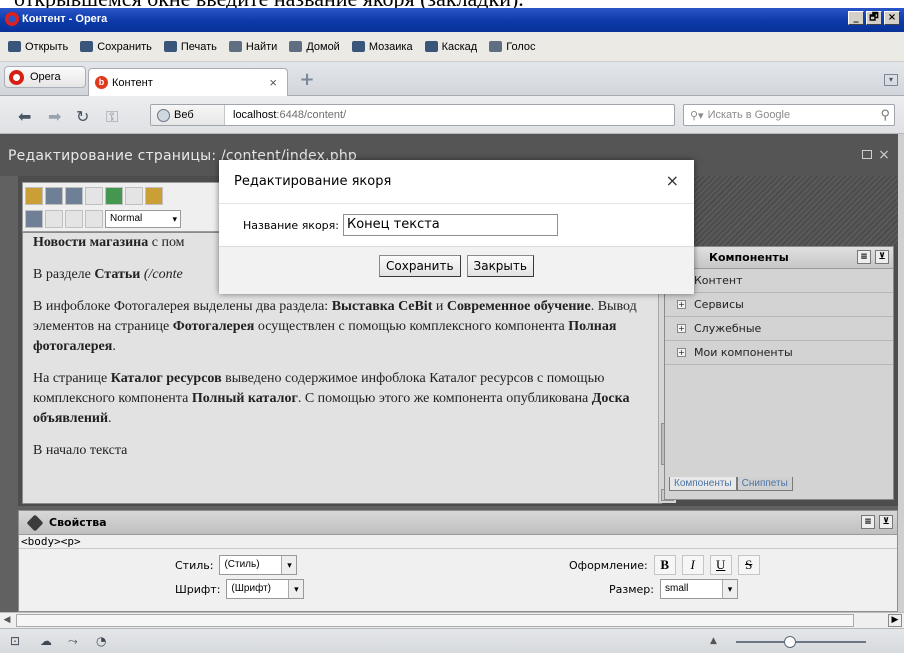 This screenshot has height=653, width=904. I want to click on tab-menu-button: ▾, so click(891, 80).